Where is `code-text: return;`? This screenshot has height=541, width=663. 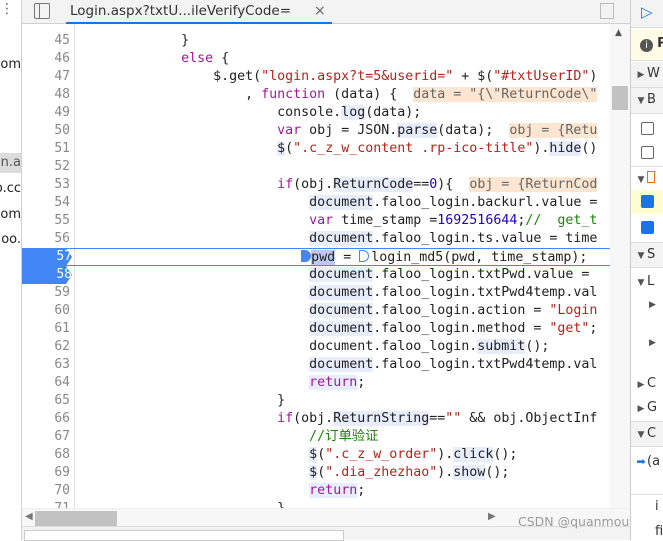 code-text: return; is located at coordinates (221, 383).